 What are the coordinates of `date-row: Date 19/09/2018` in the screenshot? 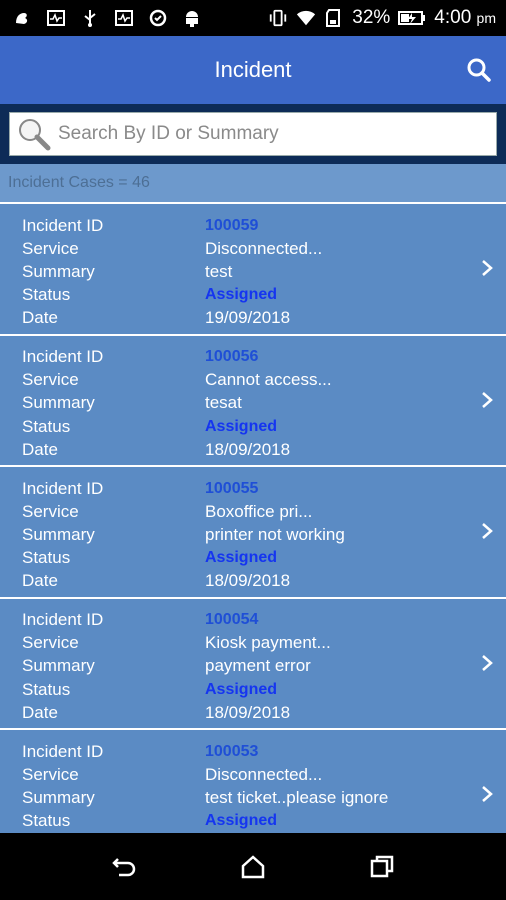 It's located at (156, 318).